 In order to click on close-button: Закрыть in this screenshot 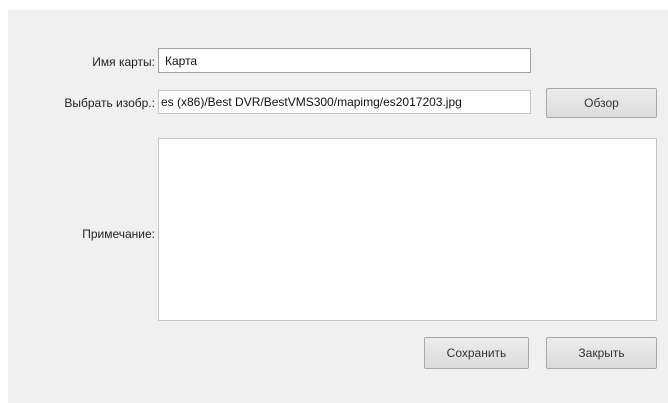, I will do `click(601, 353)`.